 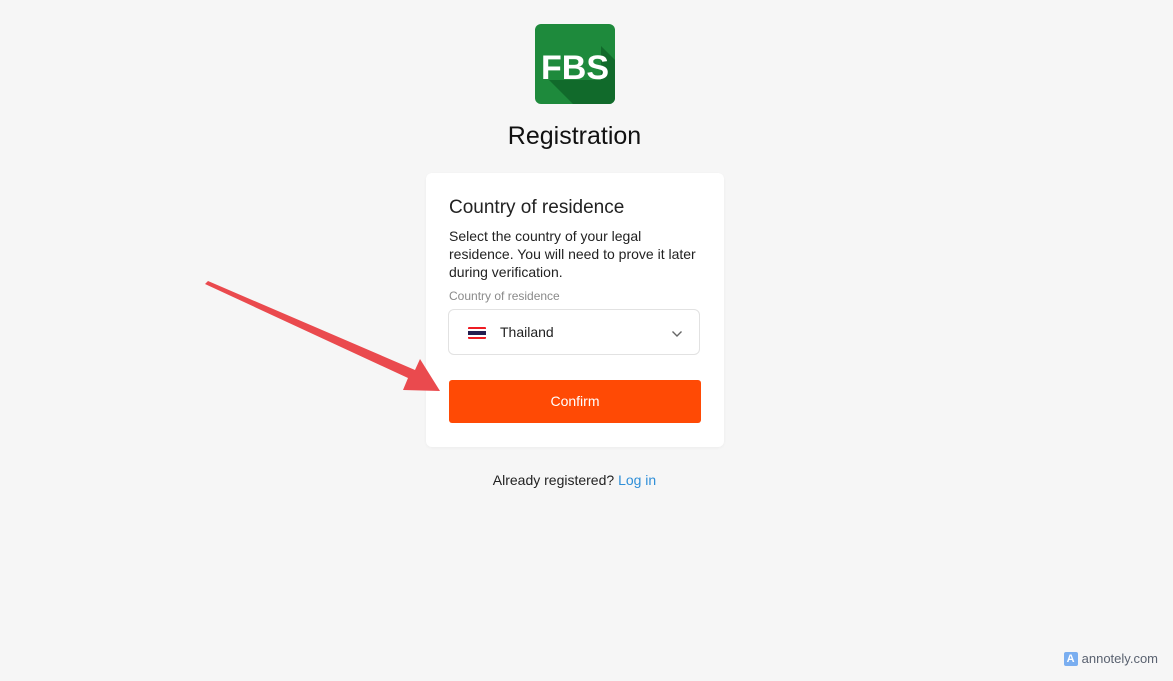 I want to click on fbs-logo: FBS, so click(x=575, y=64).